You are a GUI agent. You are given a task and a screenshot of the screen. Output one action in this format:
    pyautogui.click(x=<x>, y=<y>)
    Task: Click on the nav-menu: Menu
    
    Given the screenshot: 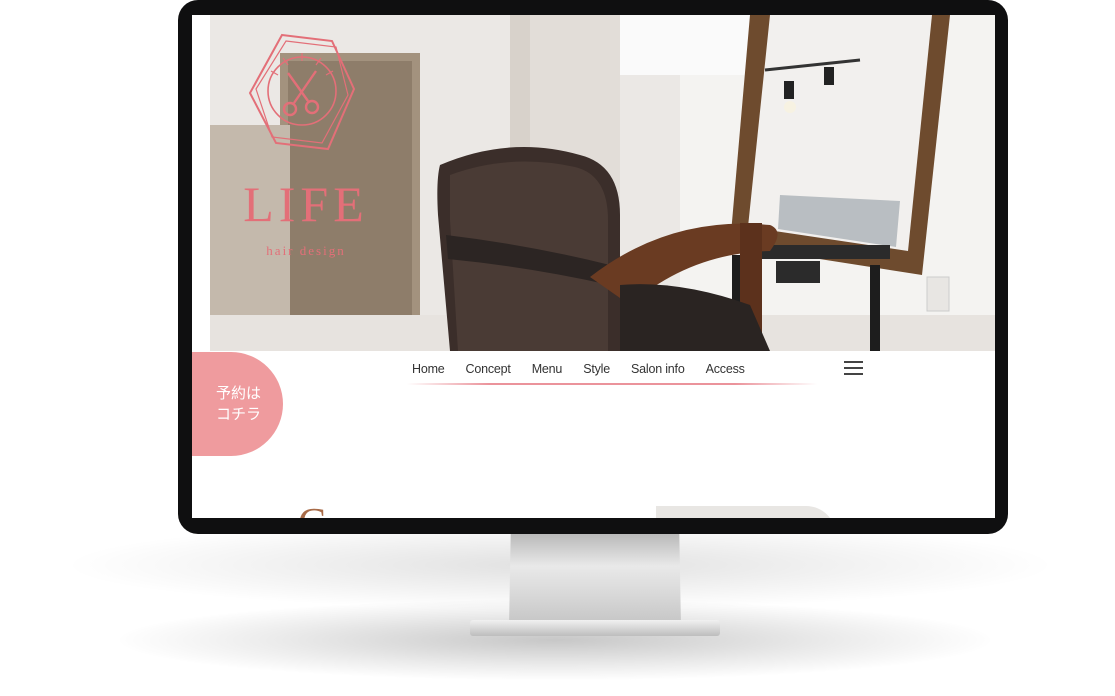 What is the action you would take?
    pyautogui.click(x=547, y=370)
    